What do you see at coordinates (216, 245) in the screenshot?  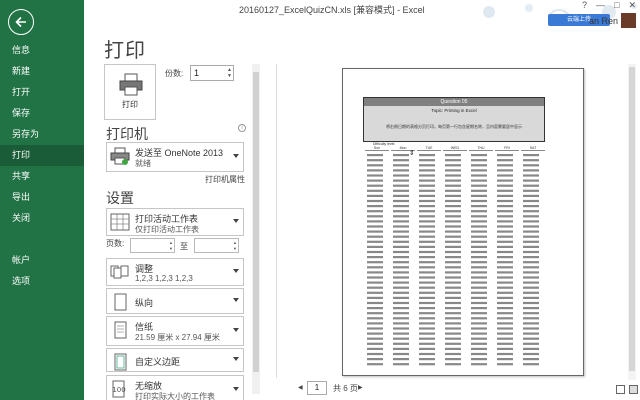 I see `pages-to-input: ▲ ▼` at bounding box center [216, 245].